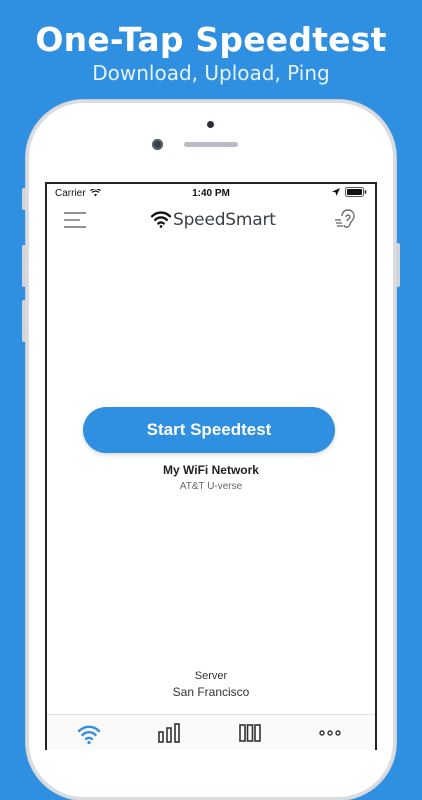  What do you see at coordinates (211, 73) in the screenshot?
I see `promo-subheadline: Download, Upload, Ping` at bounding box center [211, 73].